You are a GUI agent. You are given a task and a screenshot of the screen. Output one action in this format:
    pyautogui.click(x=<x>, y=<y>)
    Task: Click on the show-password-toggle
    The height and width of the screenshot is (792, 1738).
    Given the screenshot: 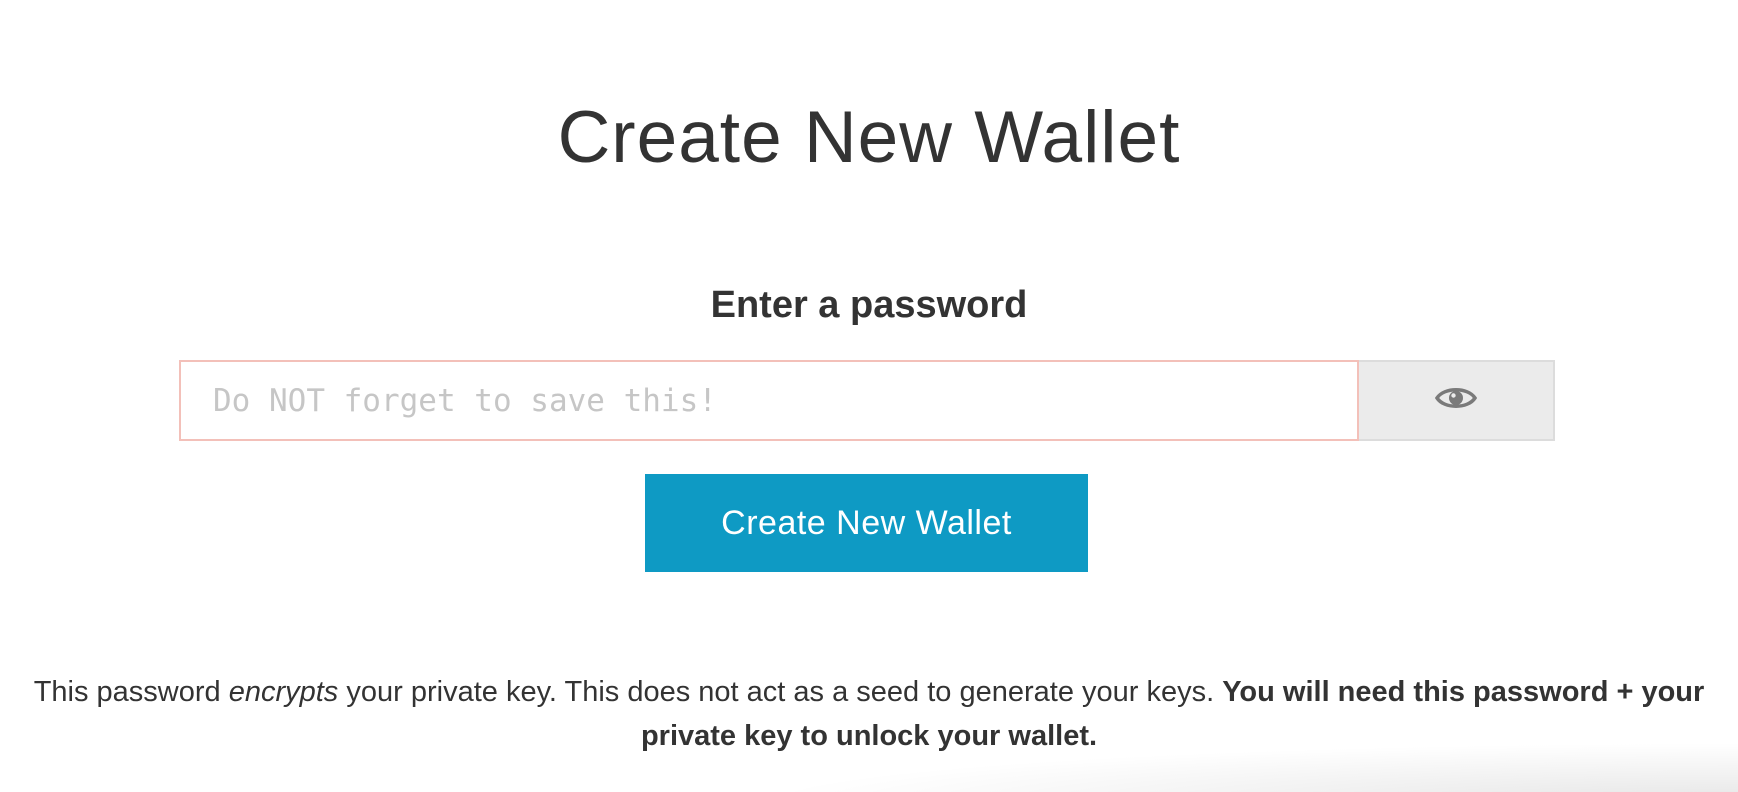 What is the action you would take?
    pyautogui.click(x=1457, y=400)
    